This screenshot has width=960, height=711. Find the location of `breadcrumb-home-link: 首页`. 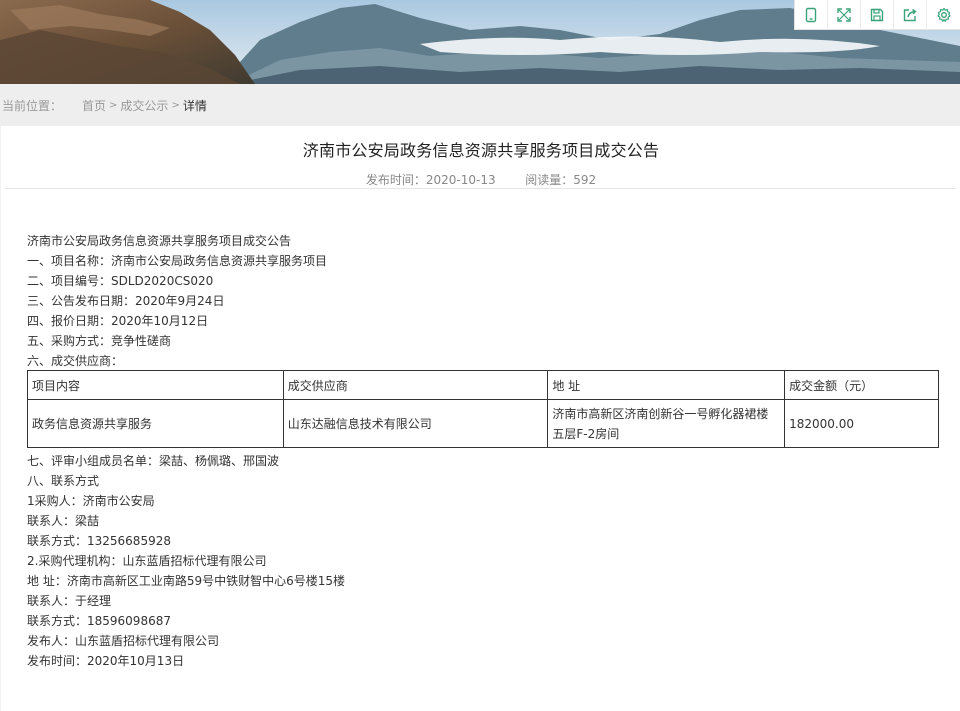

breadcrumb-home-link: 首页 is located at coordinates (94, 105).